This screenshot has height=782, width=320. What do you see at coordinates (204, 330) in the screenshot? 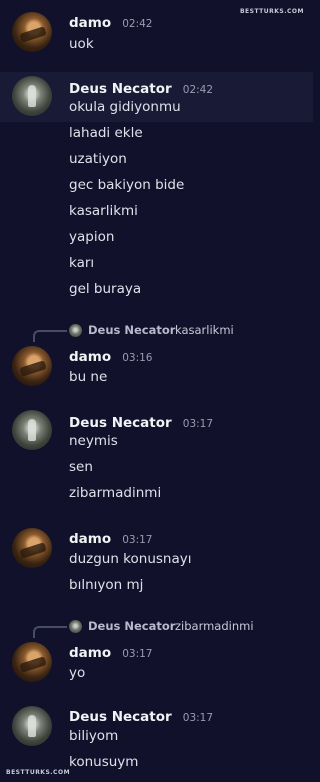
I see `reply-text: kasarlikmi` at bounding box center [204, 330].